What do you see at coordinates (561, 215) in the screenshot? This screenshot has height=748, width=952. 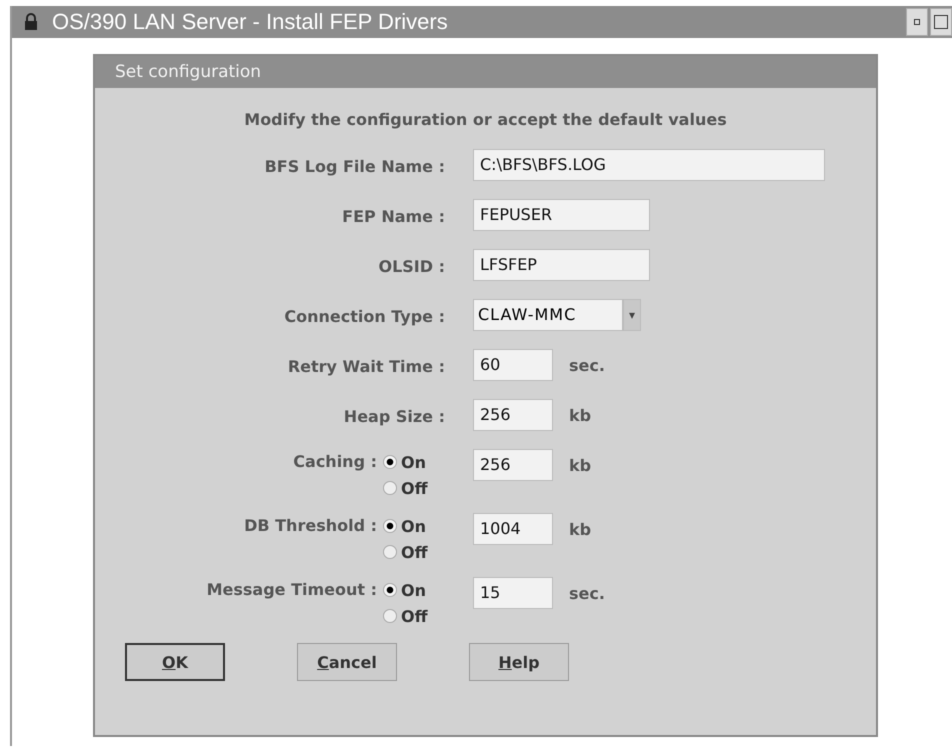 I see `input-field: FEPUSER` at bounding box center [561, 215].